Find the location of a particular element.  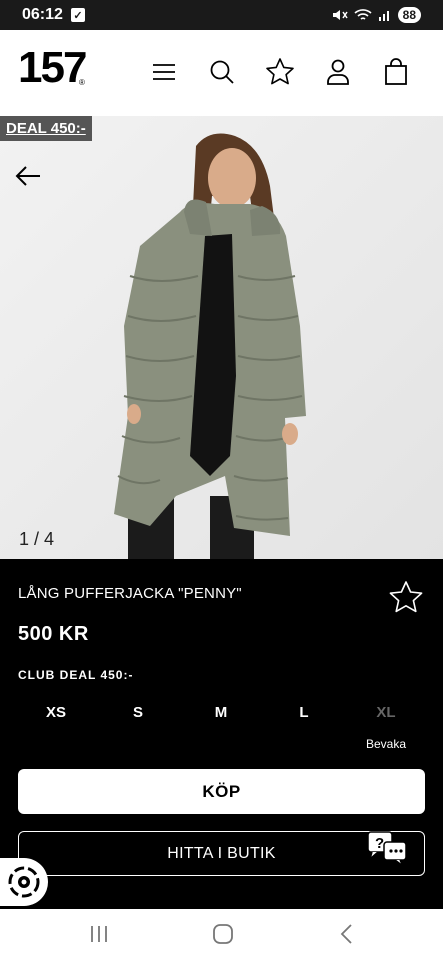

size-option: L is located at coordinates (304, 712).